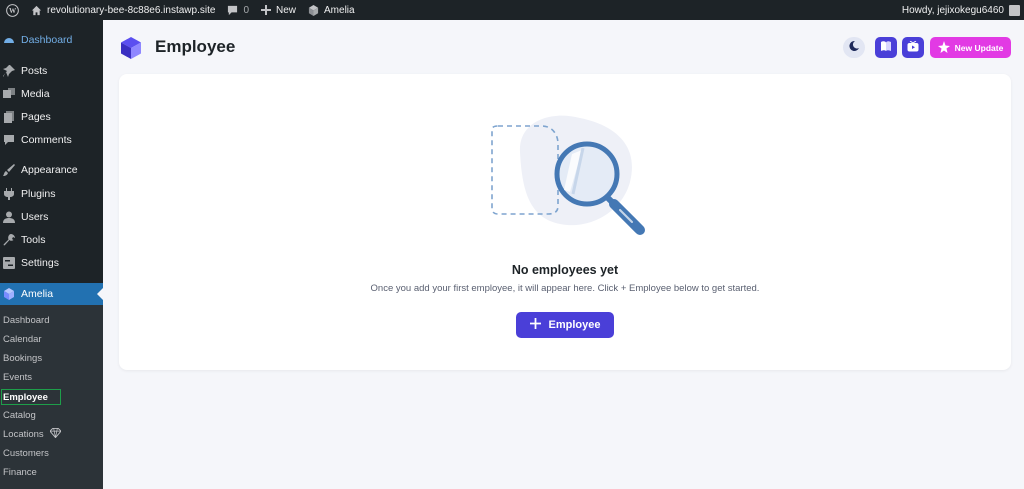 The height and width of the screenshot is (489, 1024). I want to click on diamond-icon, so click(55, 434).